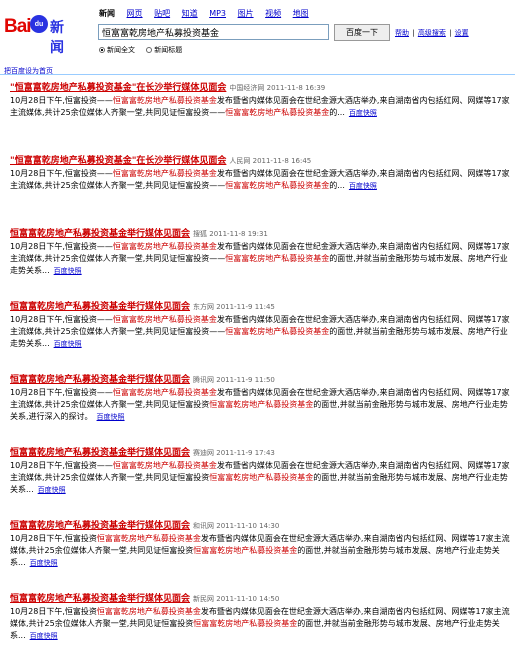  Describe the element at coordinates (107, 13) in the screenshot. I see `nav-news: 新闻` at that location.